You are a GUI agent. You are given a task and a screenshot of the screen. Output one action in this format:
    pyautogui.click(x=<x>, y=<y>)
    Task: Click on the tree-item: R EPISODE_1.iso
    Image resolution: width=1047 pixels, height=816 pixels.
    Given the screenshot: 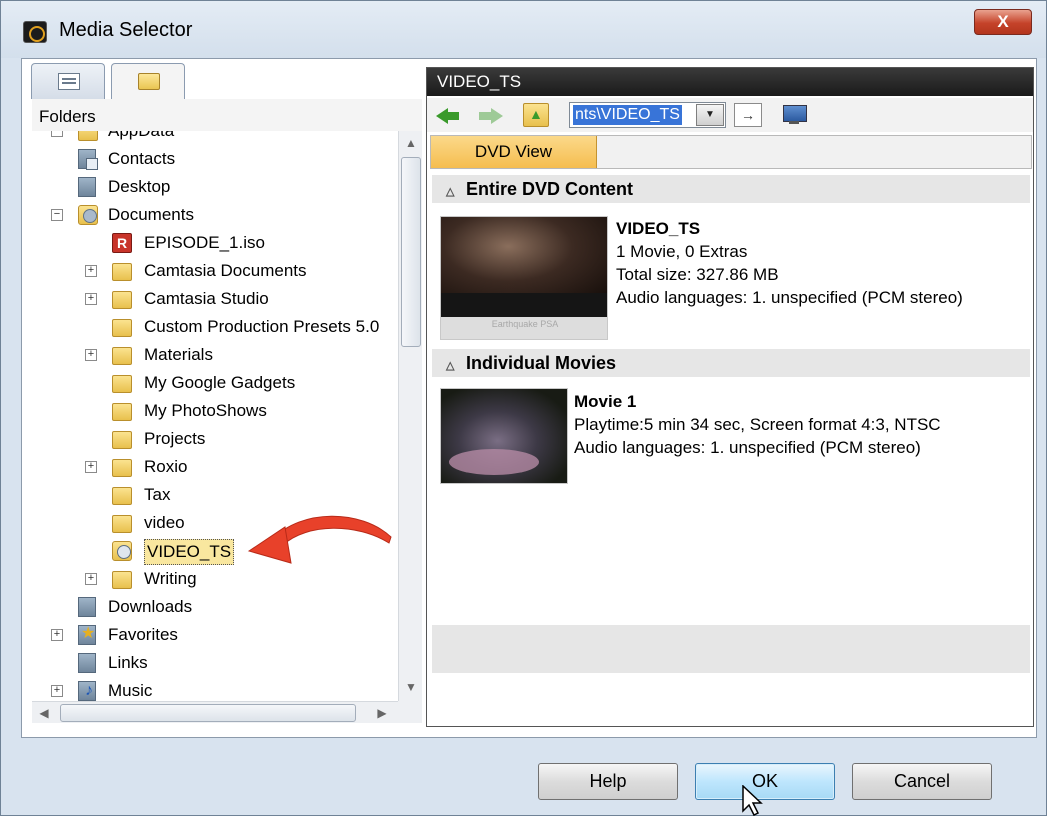 What is the action you would take?
    pyautogui.click(x=215, y=243)
    